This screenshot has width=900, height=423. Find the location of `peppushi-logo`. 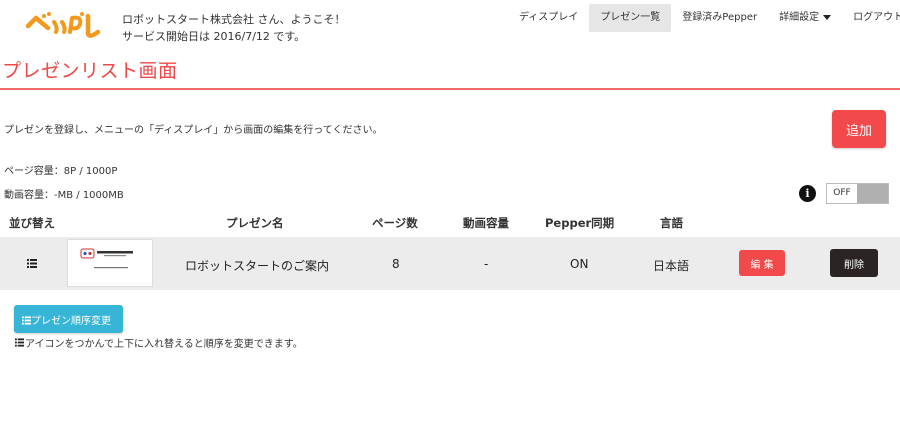

peppushi-logo is located at coordinates (63, 25).